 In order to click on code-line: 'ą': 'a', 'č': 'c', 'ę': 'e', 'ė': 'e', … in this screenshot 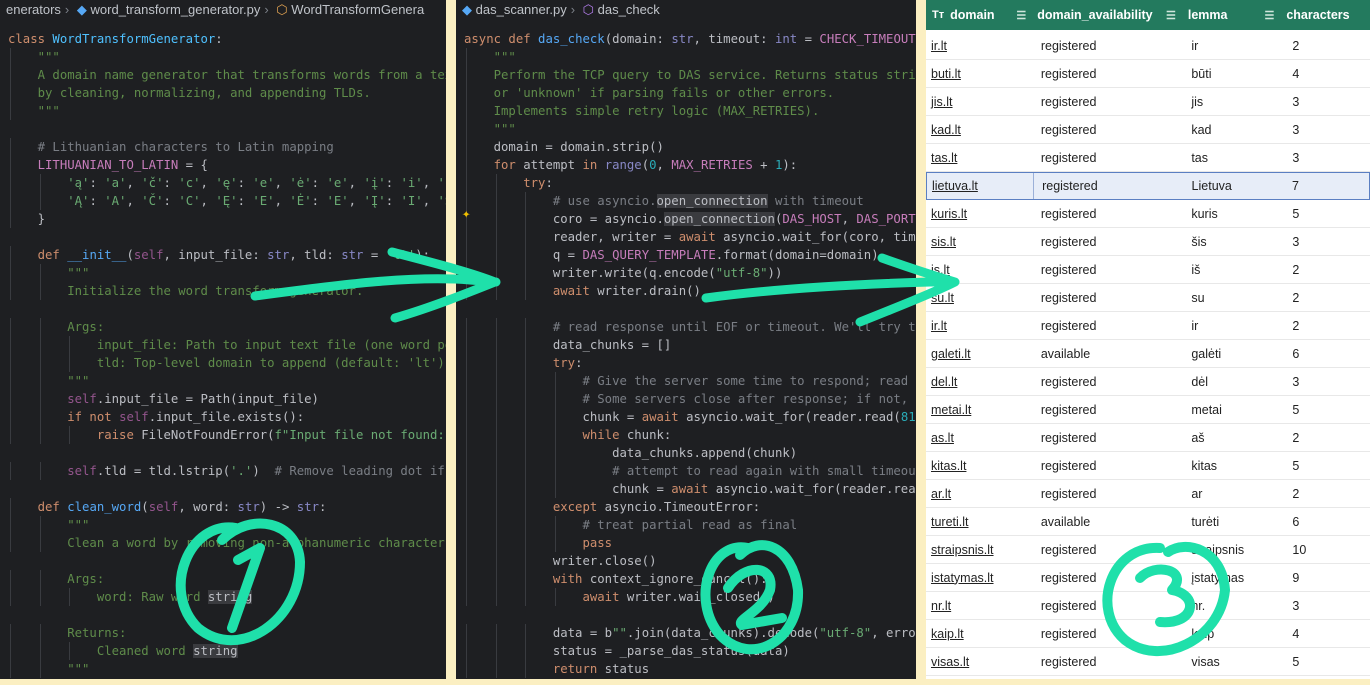, I will do `click(223, 183)`.